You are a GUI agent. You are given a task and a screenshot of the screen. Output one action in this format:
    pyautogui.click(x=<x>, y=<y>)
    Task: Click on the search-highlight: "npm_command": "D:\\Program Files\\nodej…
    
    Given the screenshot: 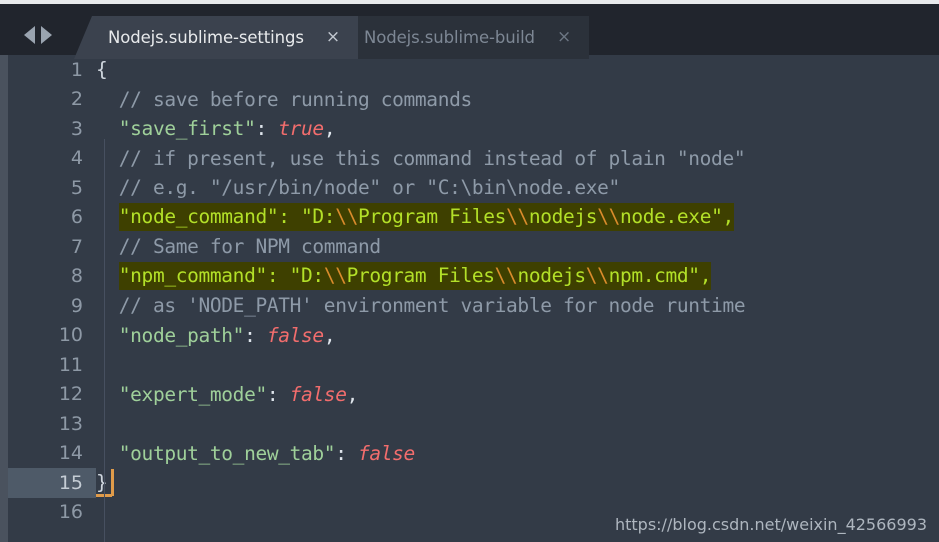 What is the action you would take?
    pyautogui.click(x=415, y=276)
    